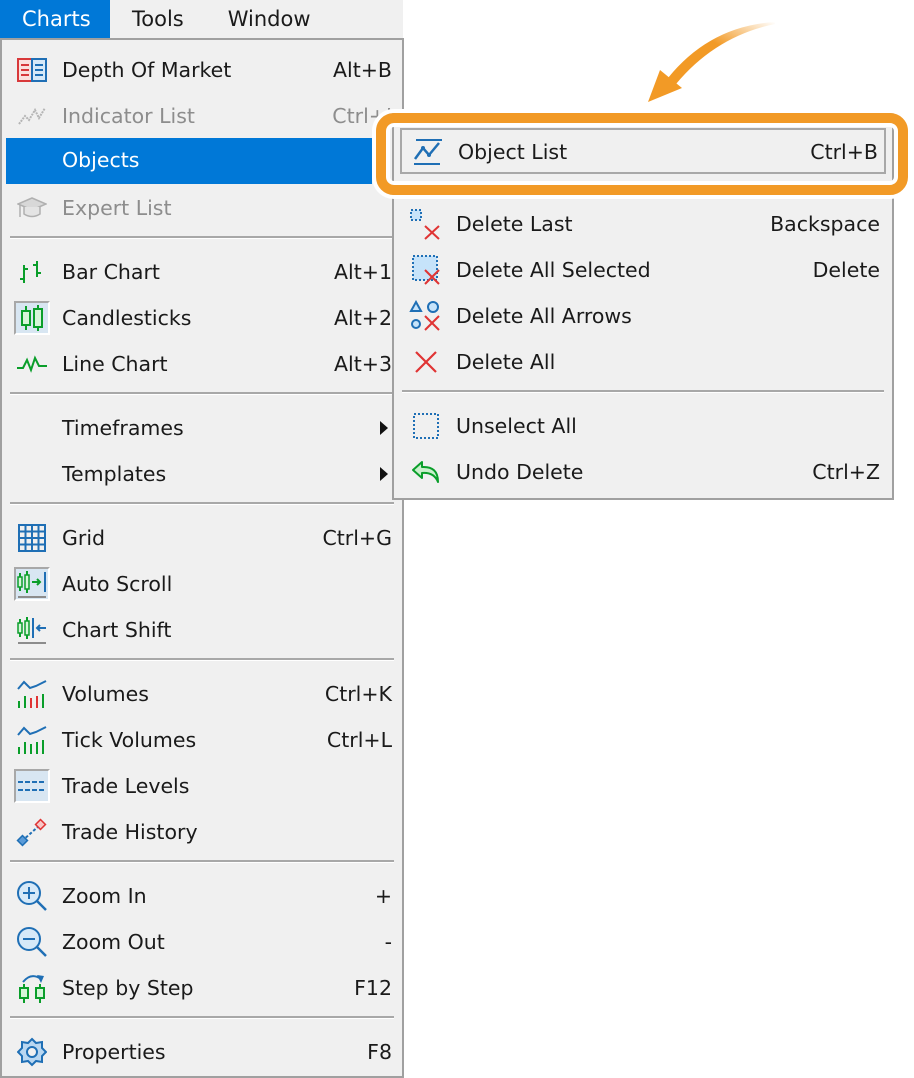 This screenshot has height=1078, width=914. Describe the element at coordinates (32, 584) in the screenshot. I see `auto-scroll-icon` at that location.